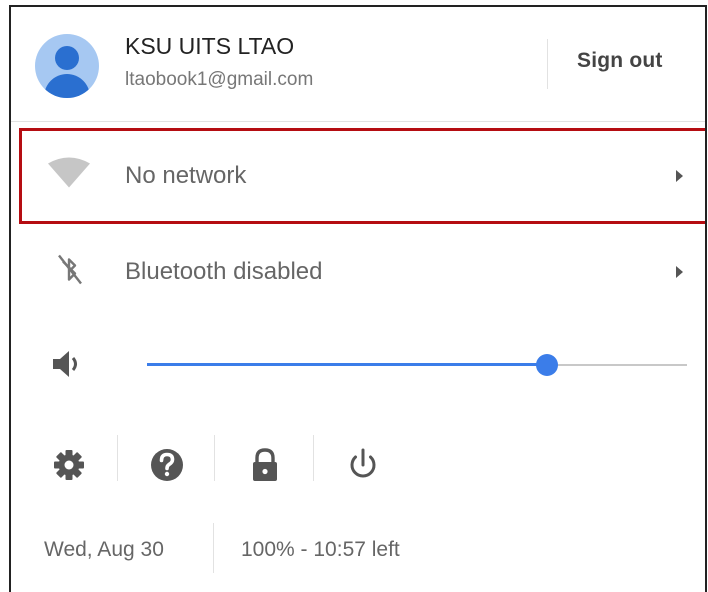 The image size is (708, 592). Describe the element at coordinates (219, 79) in the screenshot. I see `user-email: ltaobook1@gmail.com` at that location.